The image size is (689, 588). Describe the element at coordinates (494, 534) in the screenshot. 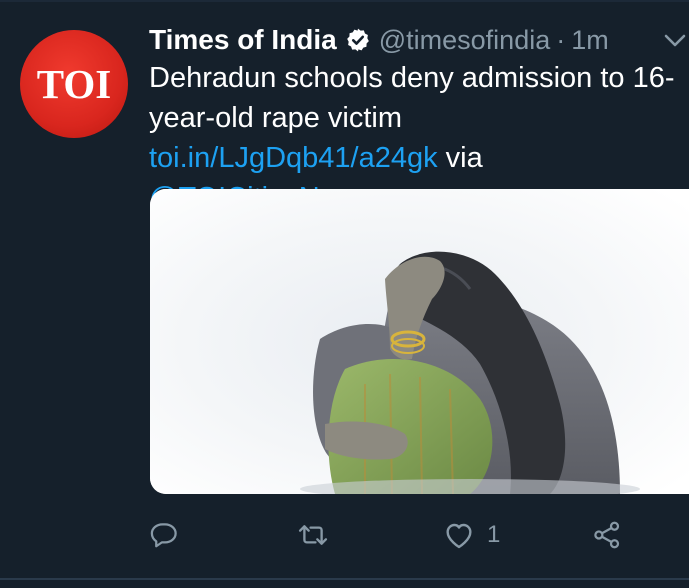

I see `like-count: 1` at that location.